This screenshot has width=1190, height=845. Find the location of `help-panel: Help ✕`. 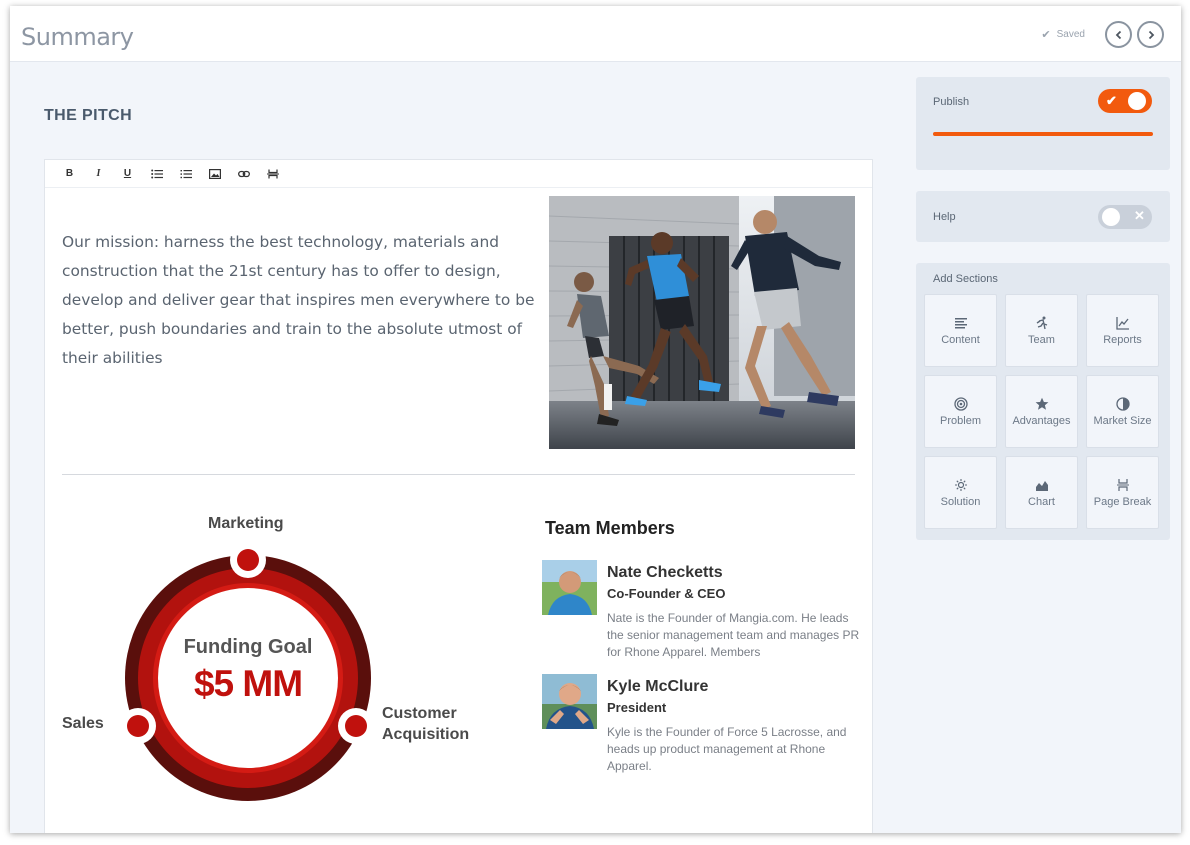

help-panel: Help ✕ is located at coordinates (1043, 216).